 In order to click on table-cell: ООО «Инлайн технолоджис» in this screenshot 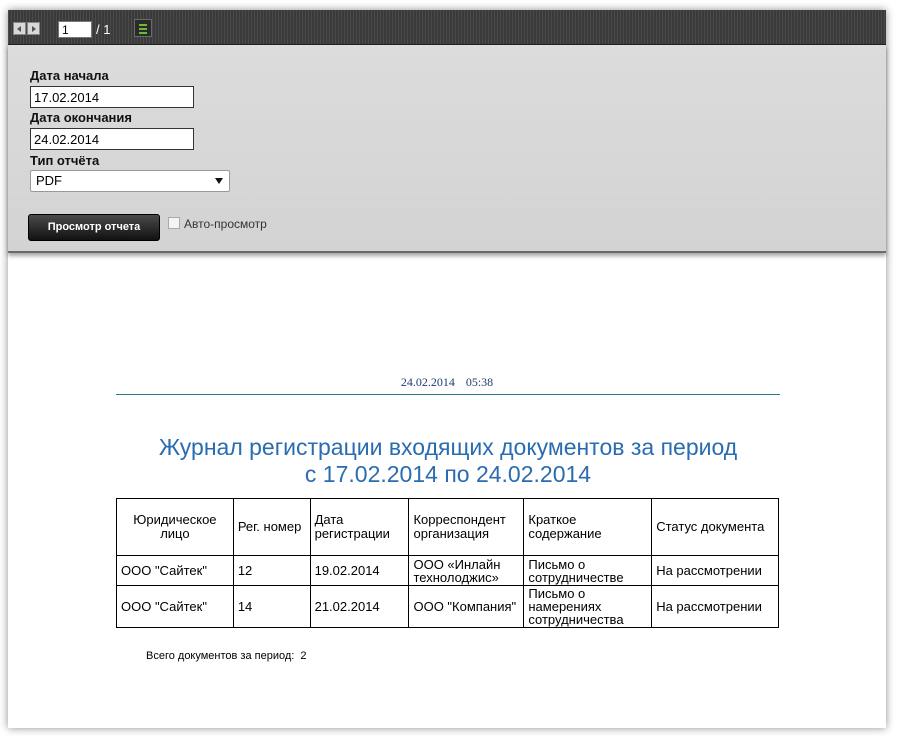, I will do `click(466, 570)`.